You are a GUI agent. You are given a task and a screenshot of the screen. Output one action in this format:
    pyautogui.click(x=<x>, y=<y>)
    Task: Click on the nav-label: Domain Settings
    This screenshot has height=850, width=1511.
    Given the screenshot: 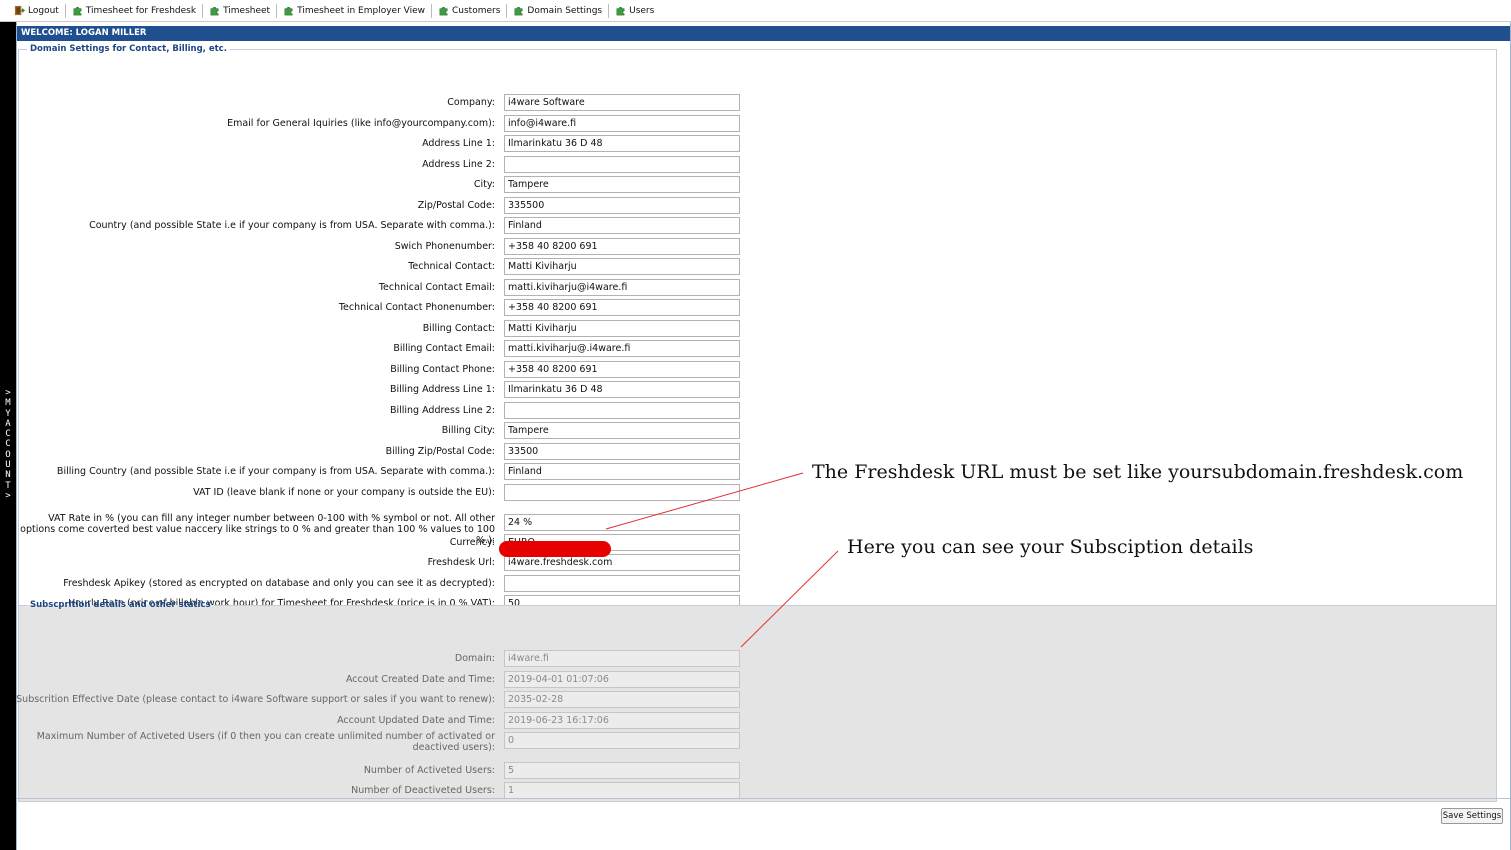 What is the action you would take?
    pyautogui.click(x=565, y=10)
    